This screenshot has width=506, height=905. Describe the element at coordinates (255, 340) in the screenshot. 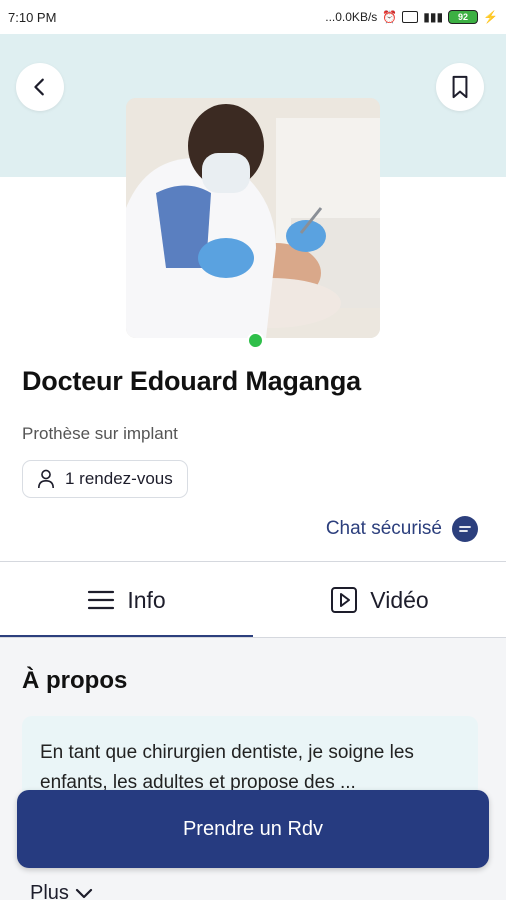

I see `online-status-dot` at that location.